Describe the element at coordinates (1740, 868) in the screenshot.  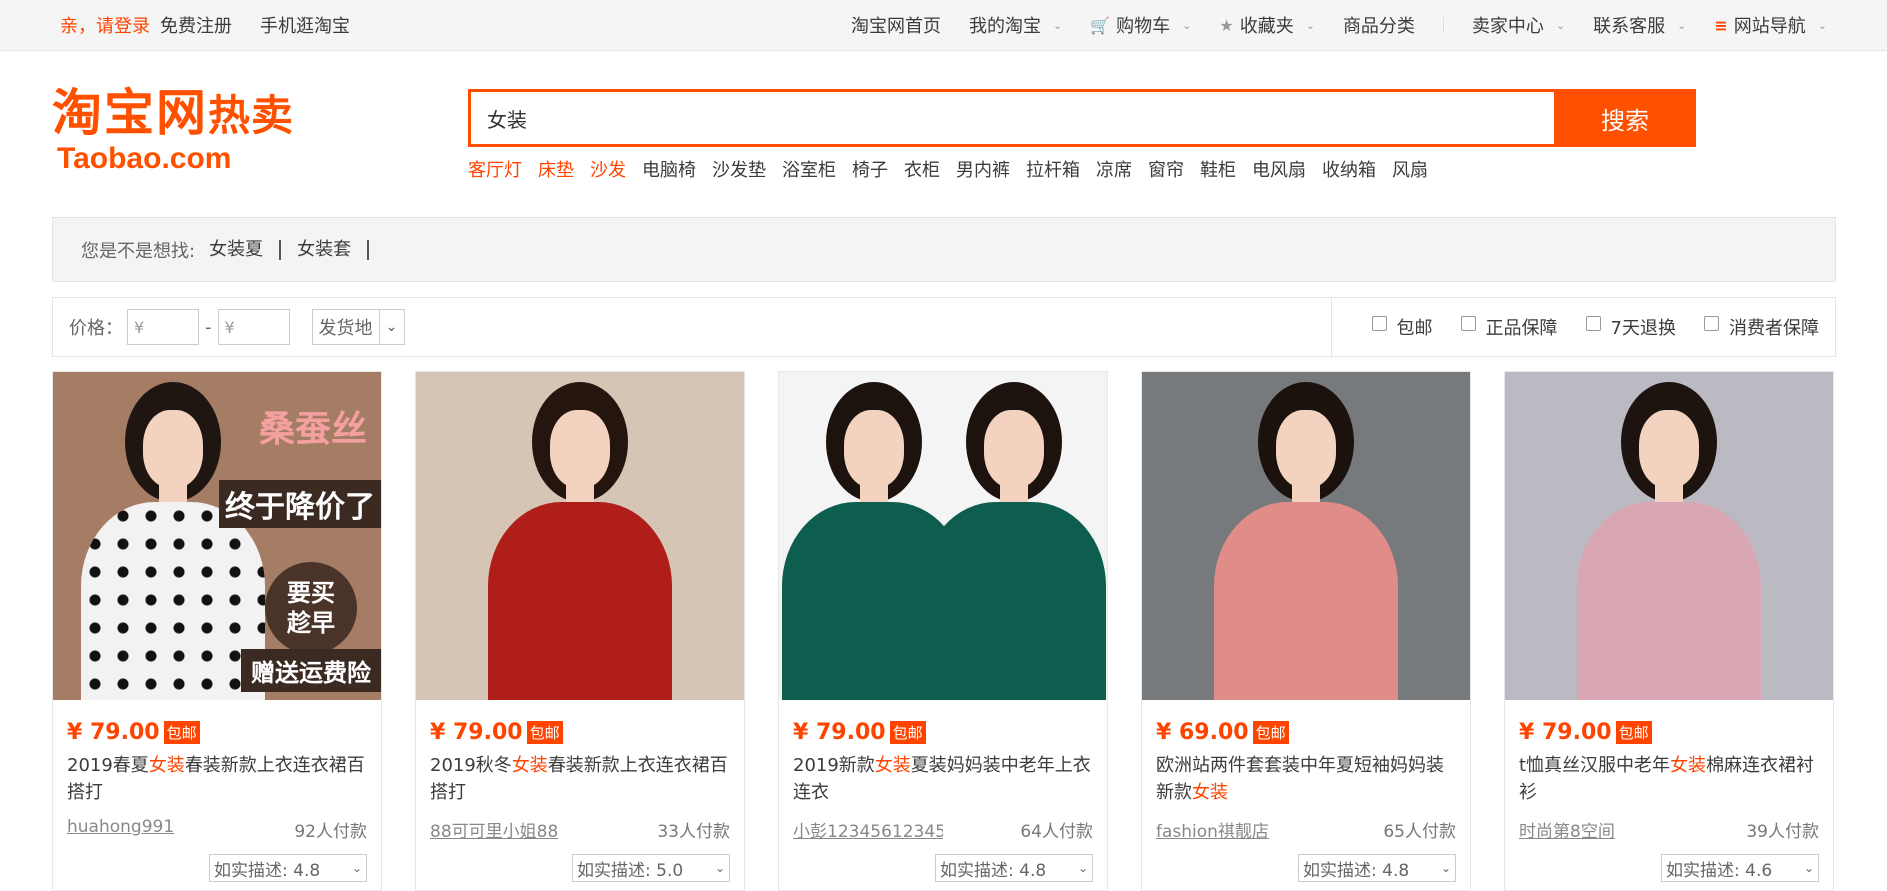
I see `rating-dropdown: 如实描述: 4.6 ⌄` at that location.